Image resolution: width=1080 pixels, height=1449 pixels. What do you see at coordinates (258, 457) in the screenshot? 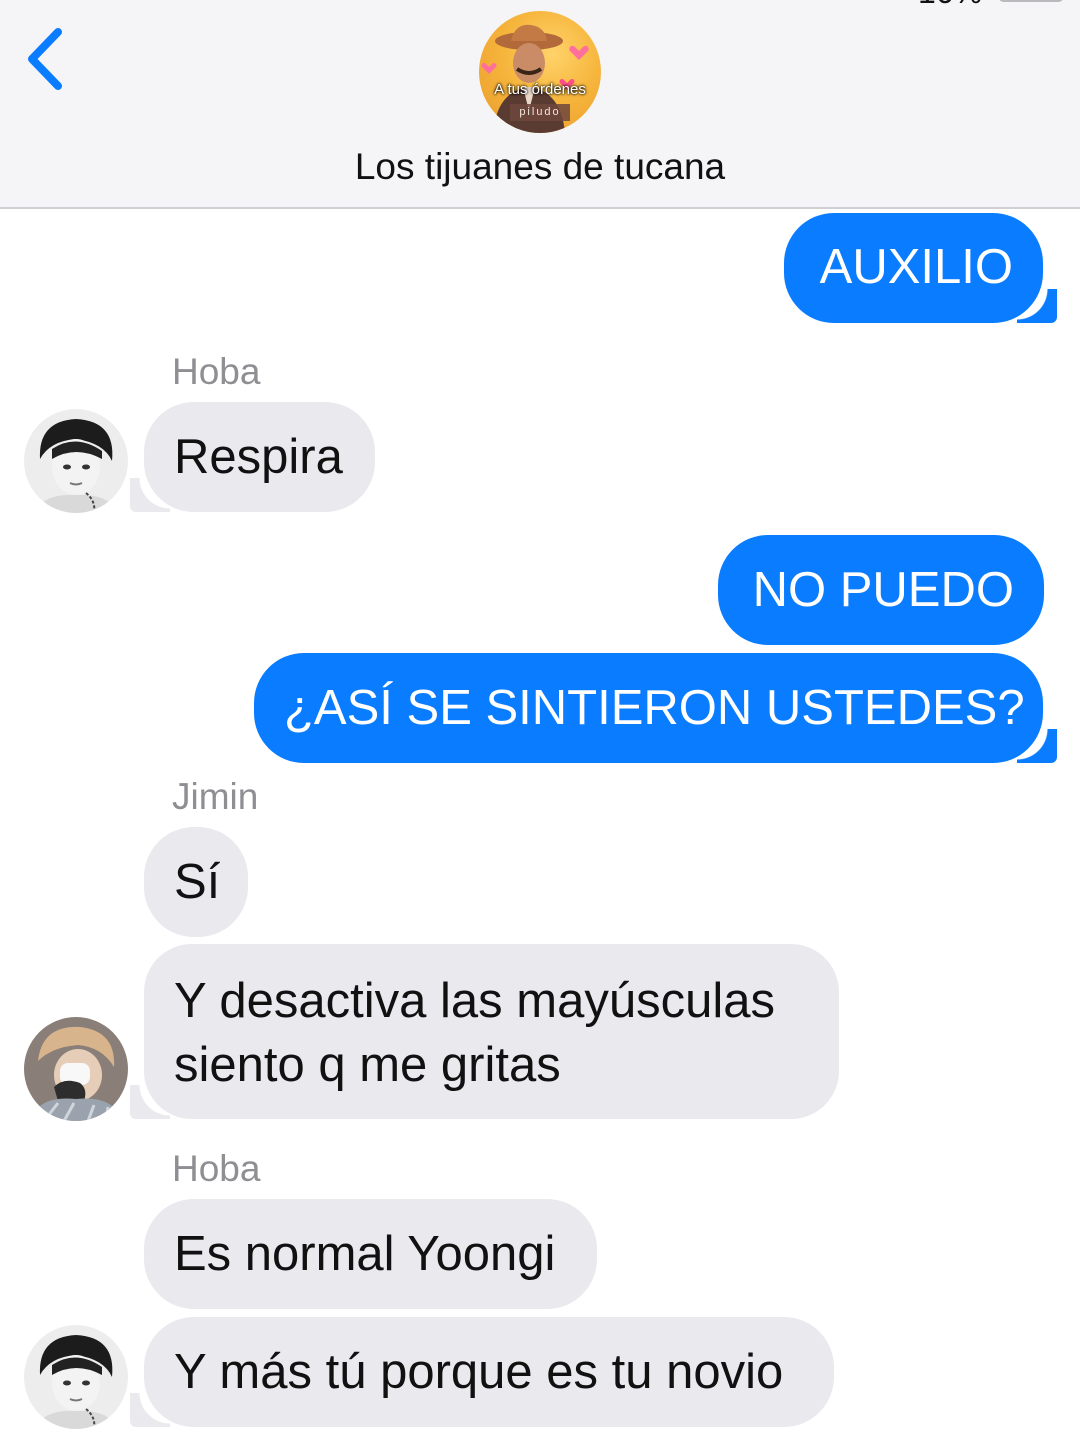
I see `message-text: Respira` at bounding box center [258, 457].